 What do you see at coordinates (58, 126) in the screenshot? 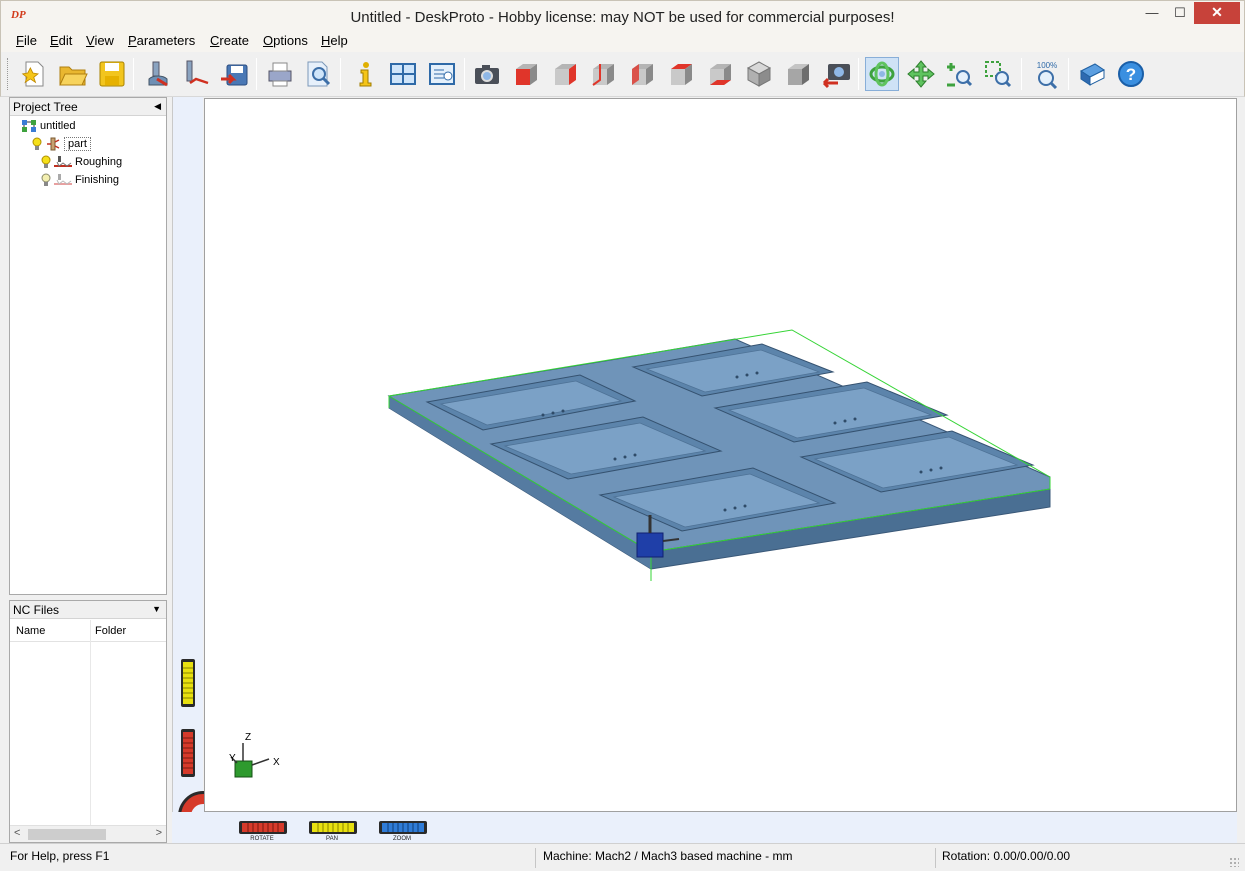
I see `tree-node-label: untitled` at bounding box center [58, 126].